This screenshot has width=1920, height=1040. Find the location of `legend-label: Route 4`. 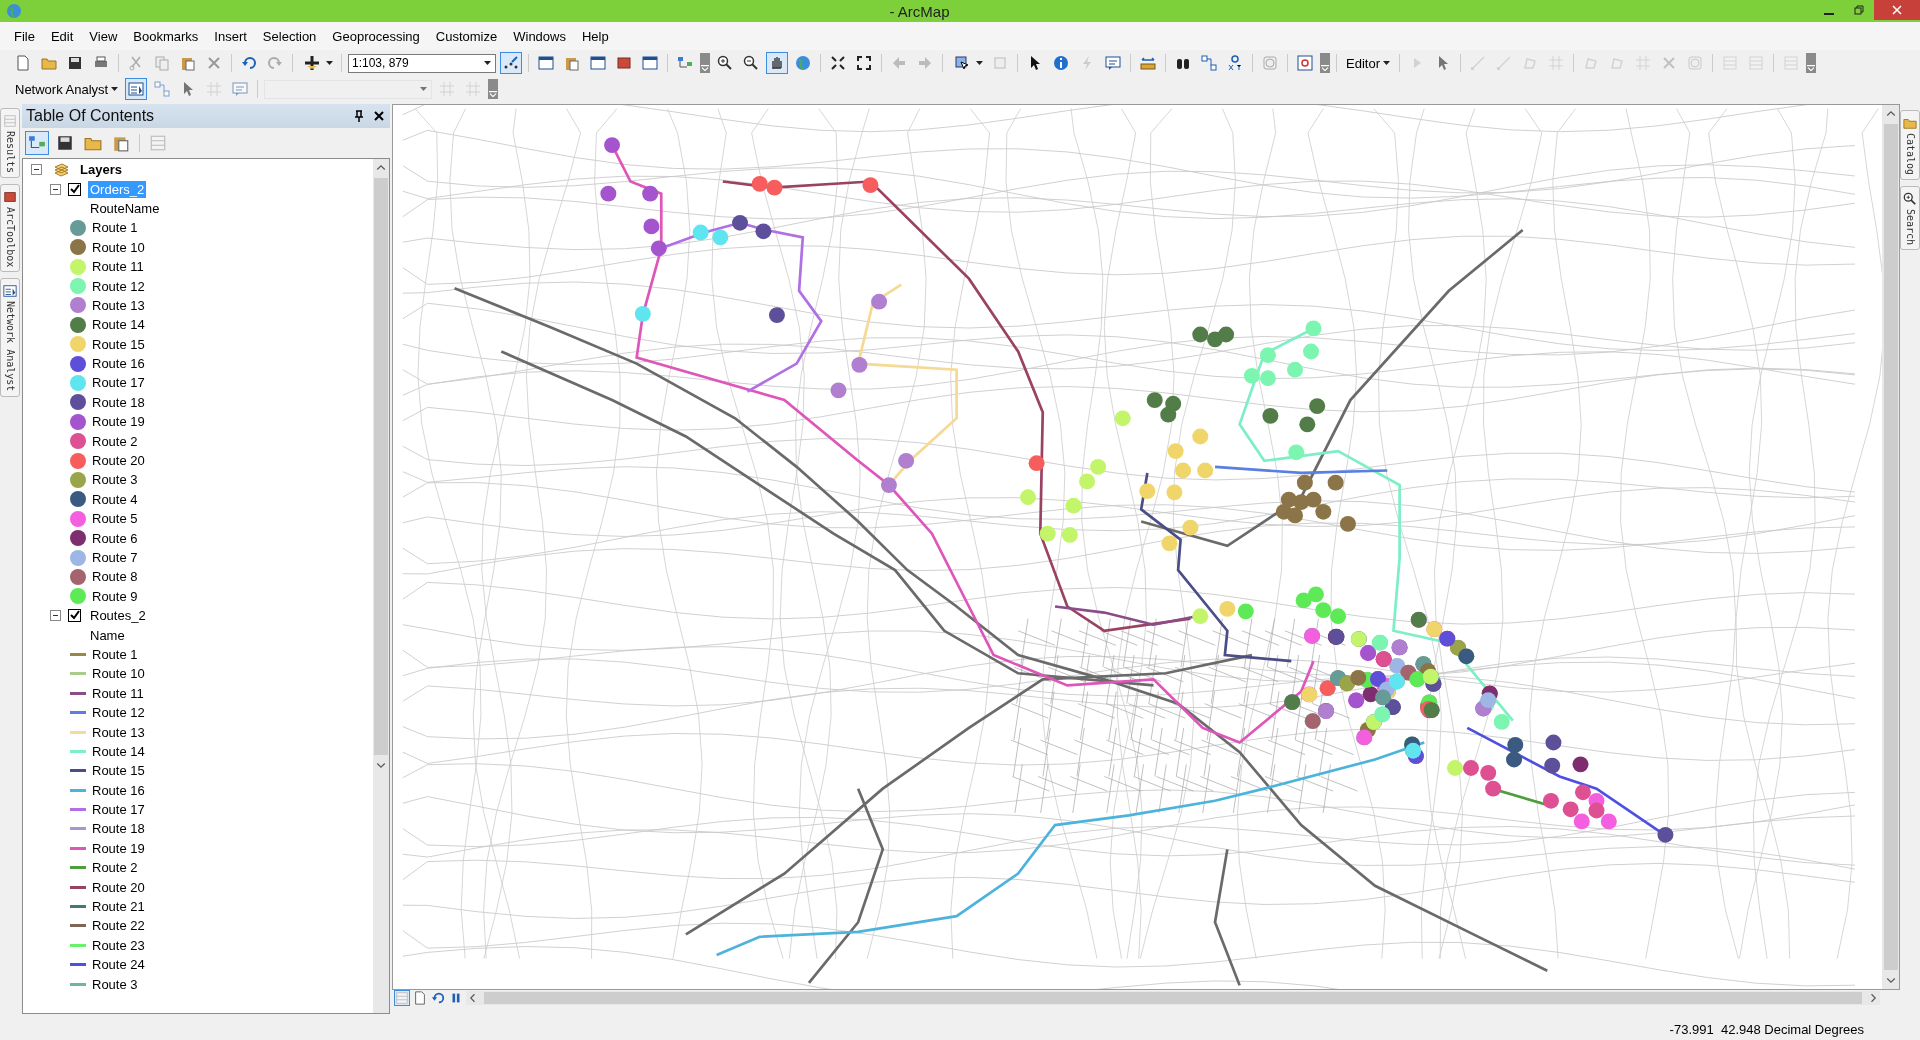

legend-label: Route 4 is located at coordinates (115, 499).